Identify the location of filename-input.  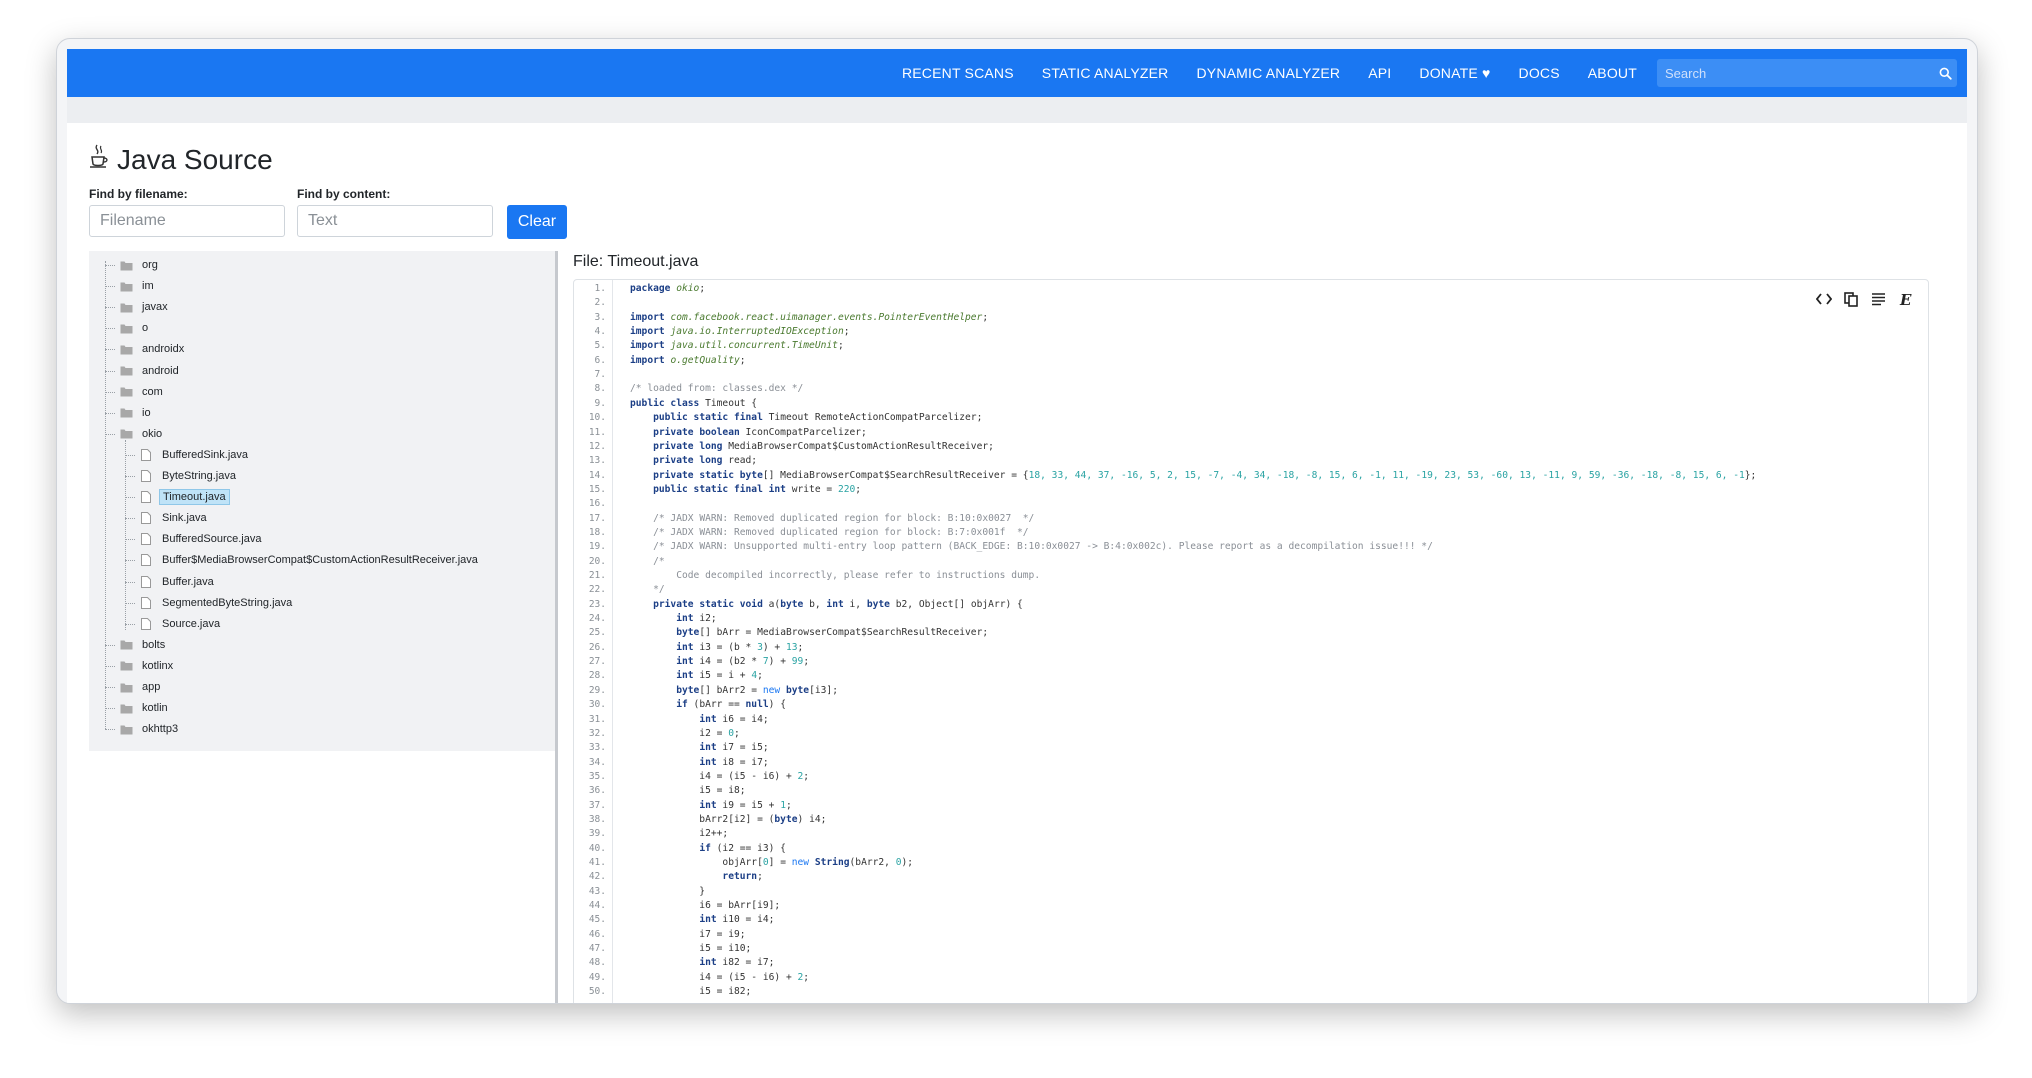
(187, 221).